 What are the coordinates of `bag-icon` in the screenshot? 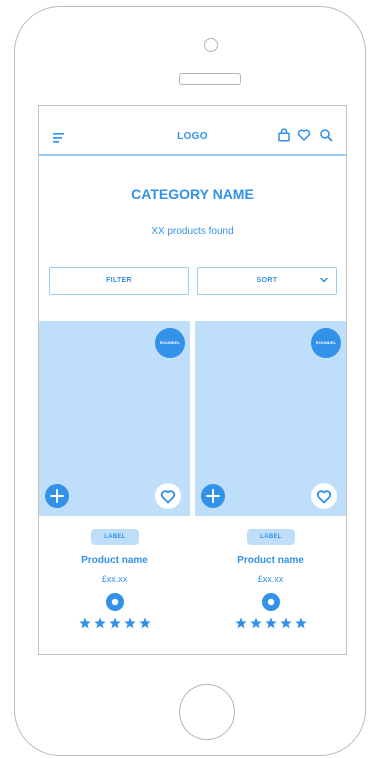 It's located at (284, 135).